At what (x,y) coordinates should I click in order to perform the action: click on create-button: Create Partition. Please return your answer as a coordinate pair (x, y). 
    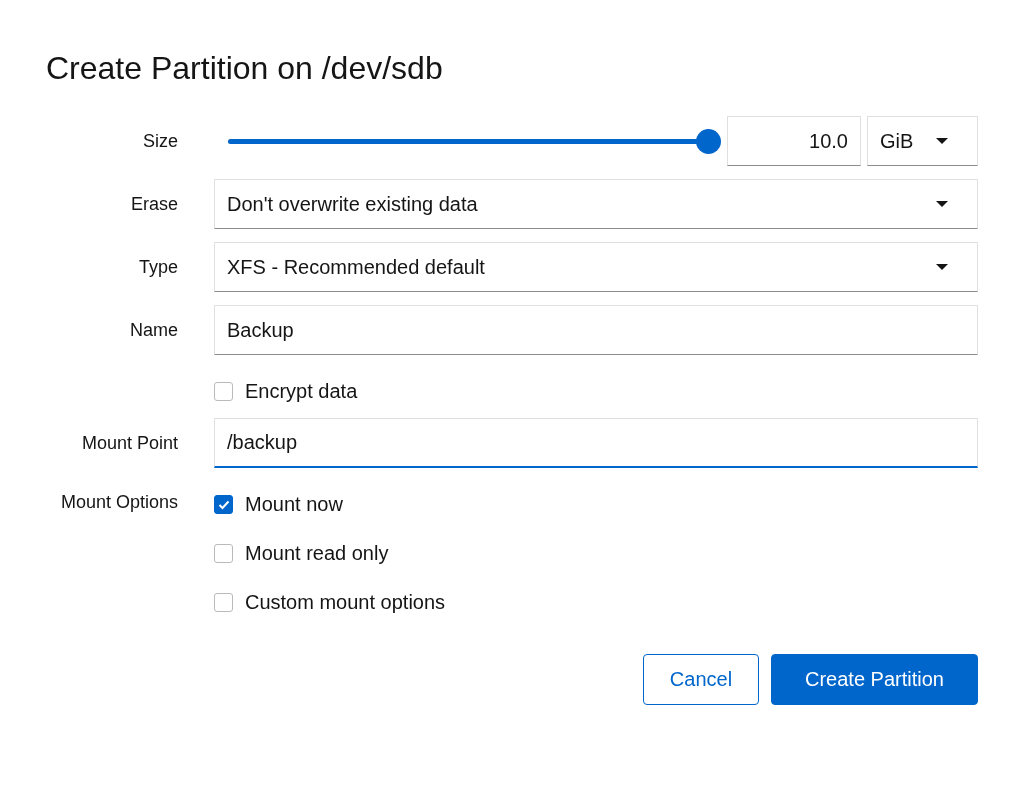
    Looking at the image, I should click on (874, 679).